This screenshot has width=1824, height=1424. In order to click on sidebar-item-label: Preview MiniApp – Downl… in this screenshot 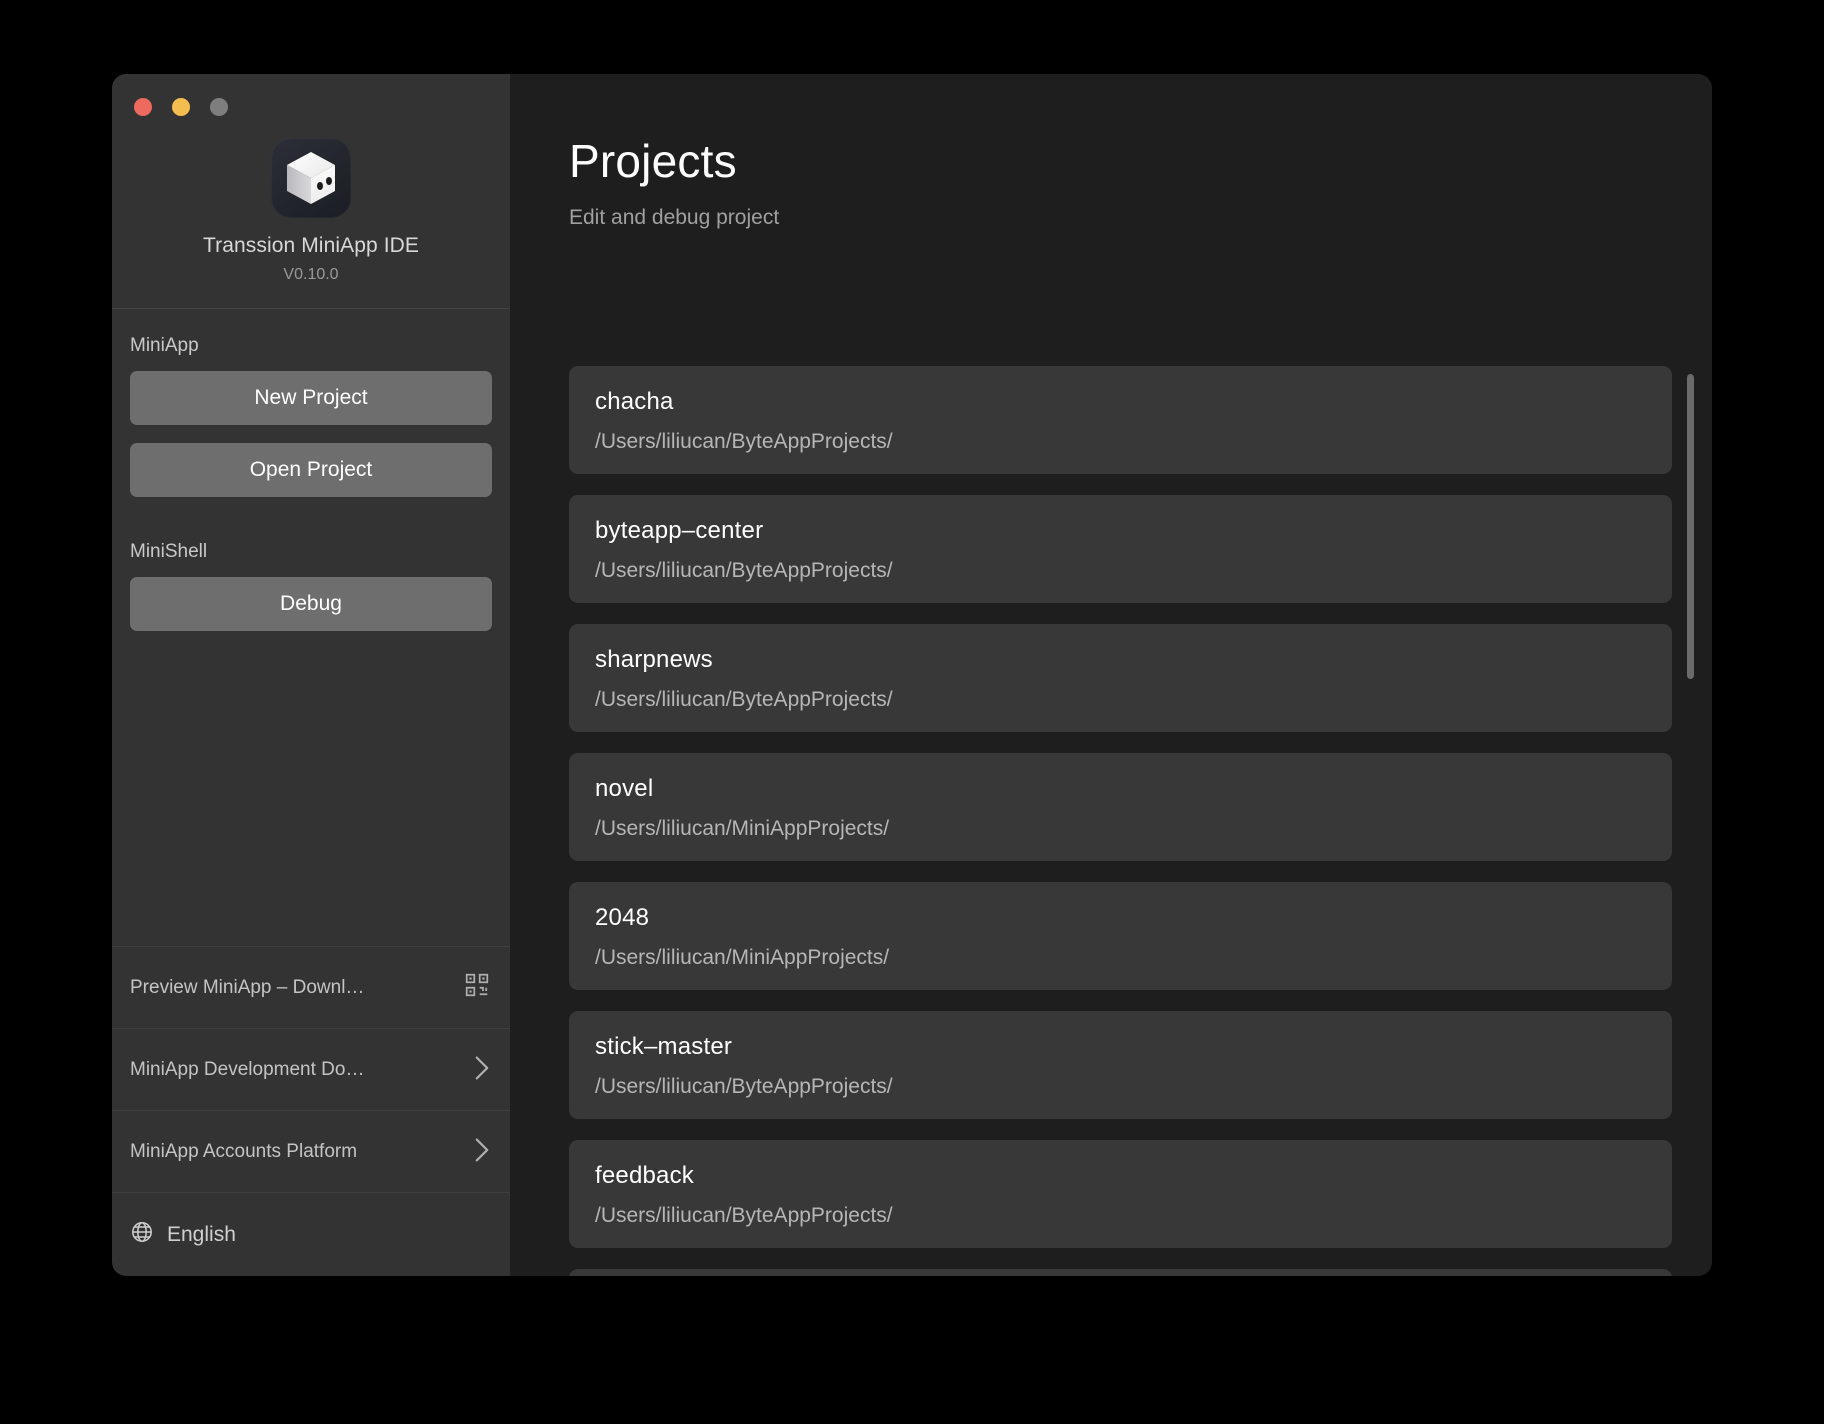, I will do `click(247, 987)`.